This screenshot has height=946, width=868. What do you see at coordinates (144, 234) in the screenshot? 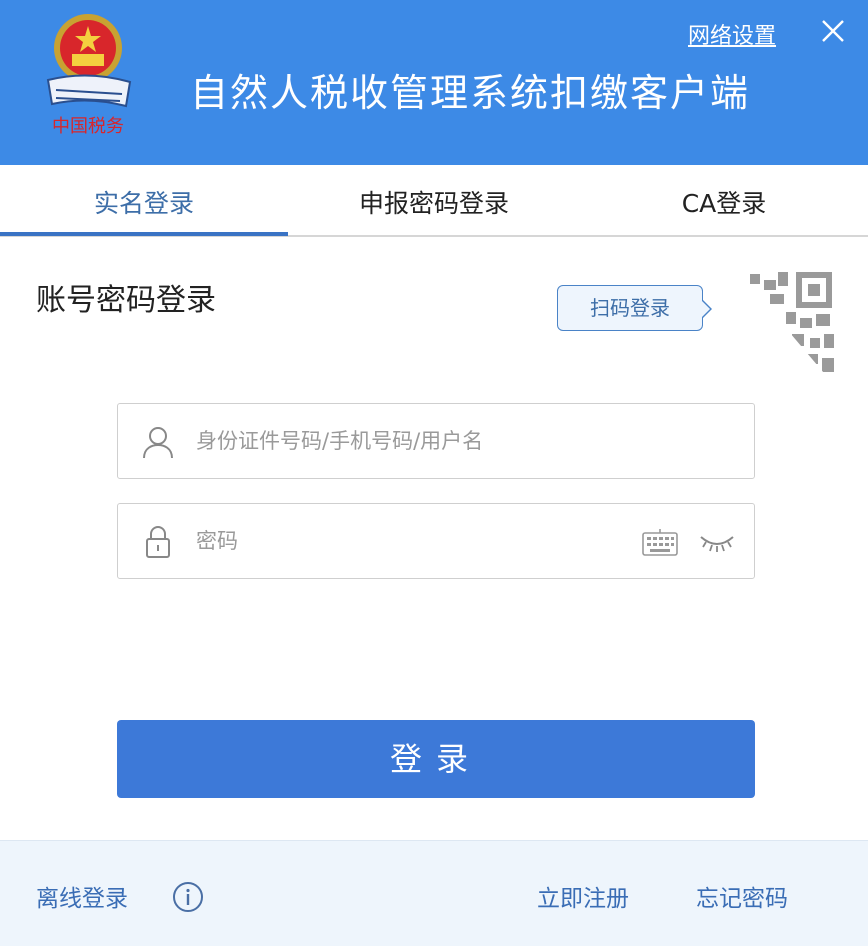
I see `active-tab-indicator` at bounding box center [144, 234].